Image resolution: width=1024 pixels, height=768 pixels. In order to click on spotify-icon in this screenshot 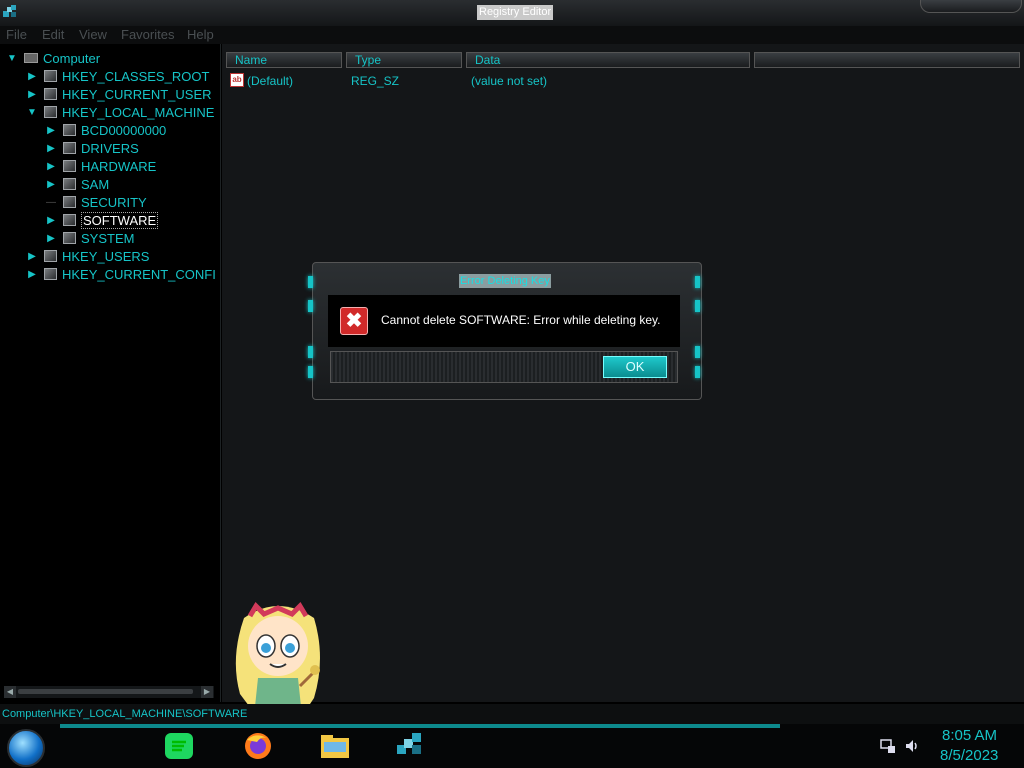, I will do `click(179, 746)`.